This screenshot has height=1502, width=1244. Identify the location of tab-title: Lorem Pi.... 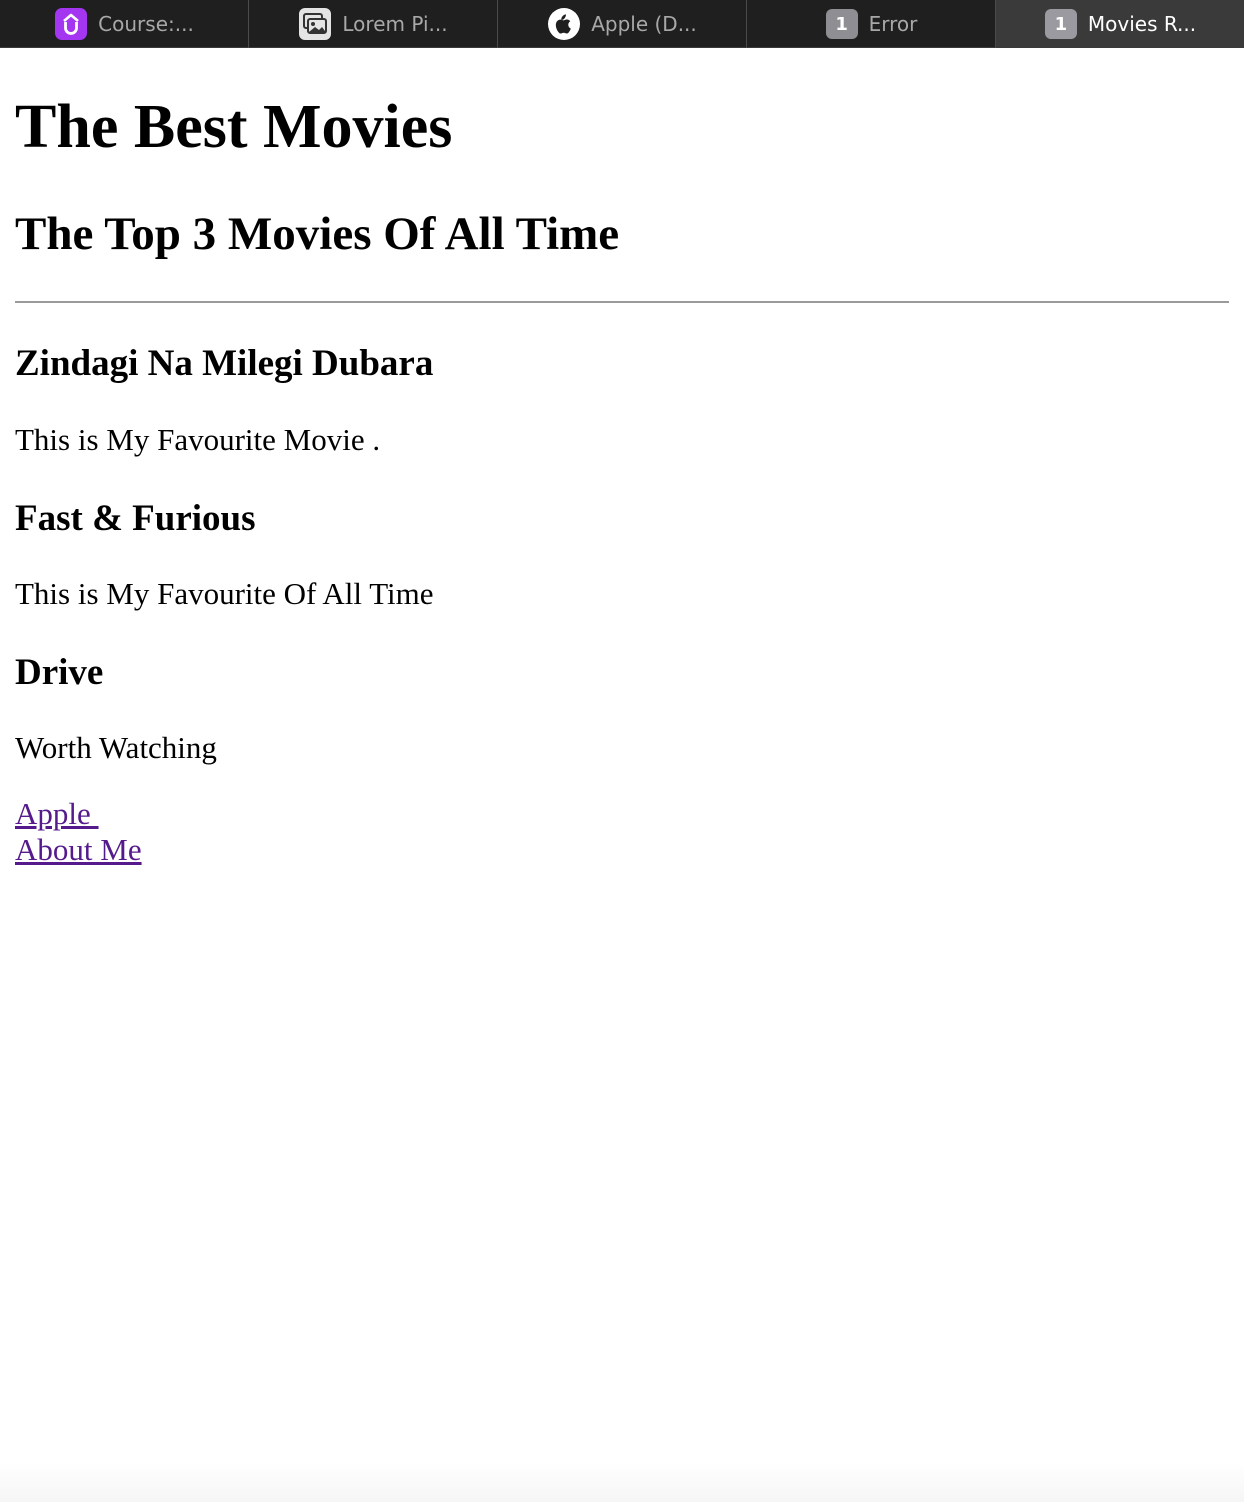
(395, 24).